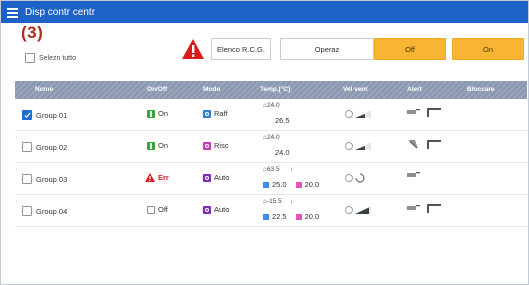  I want to click on fan-speed-4-icon, so click(359, 210).